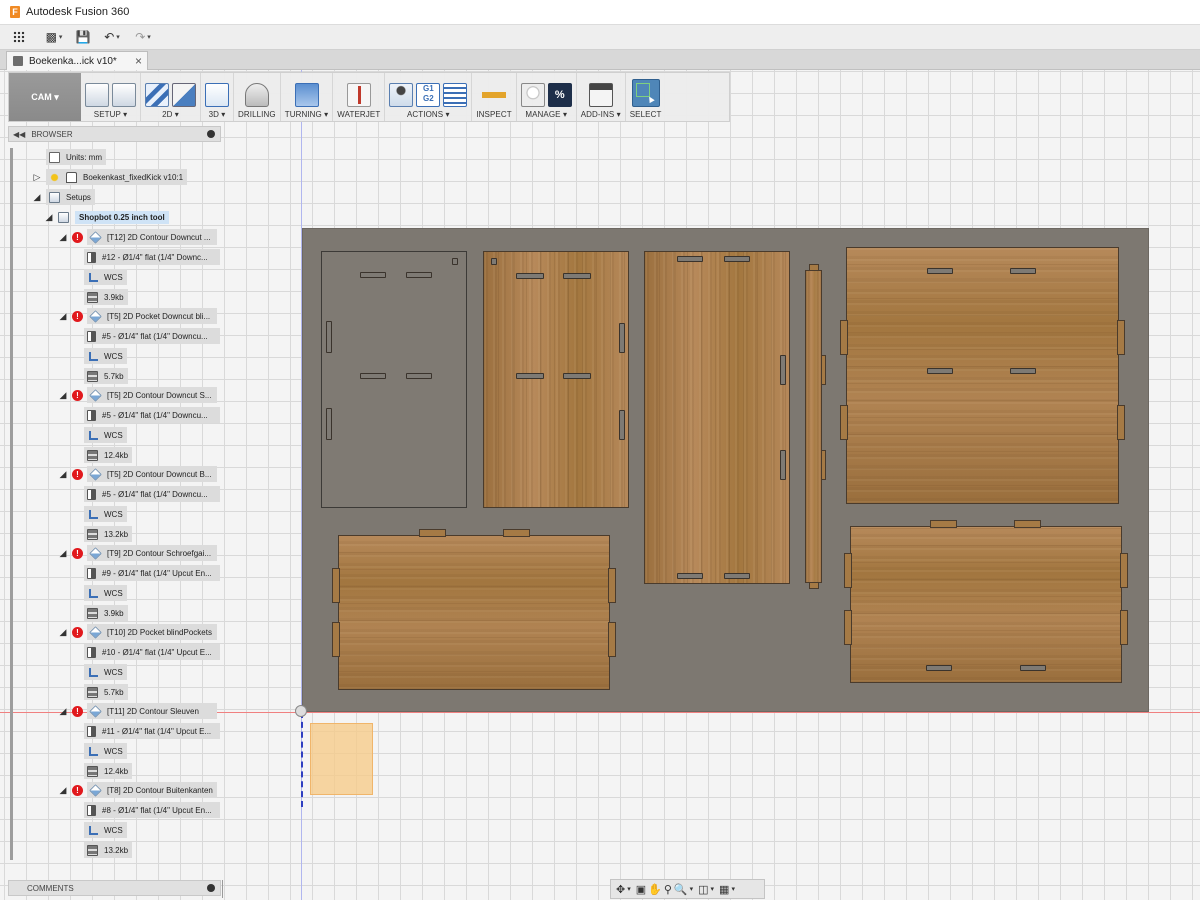 The height and width of the screenshot is (900, 1200). I want to click on browser-scroll-rail, so click(11, 504).